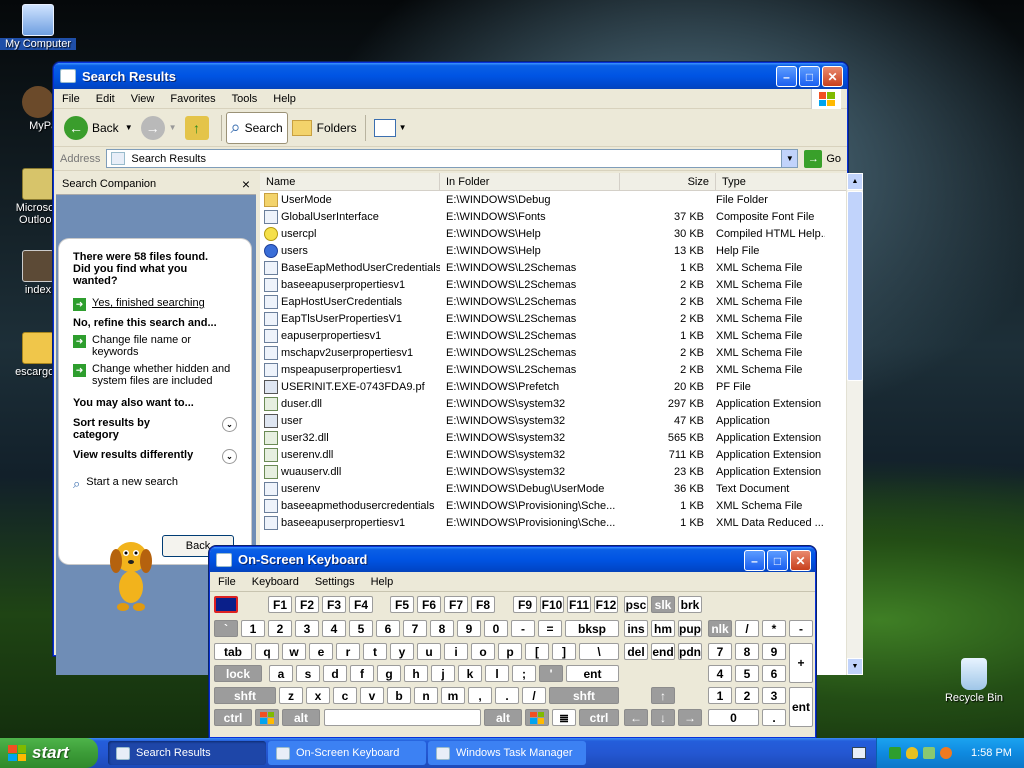 The height and width of the screenshot is (768, 1024). What do you see at coordinates (280, 604) in the screenshot?
I see `key-F1: F1` at bounding box center [280, 604].